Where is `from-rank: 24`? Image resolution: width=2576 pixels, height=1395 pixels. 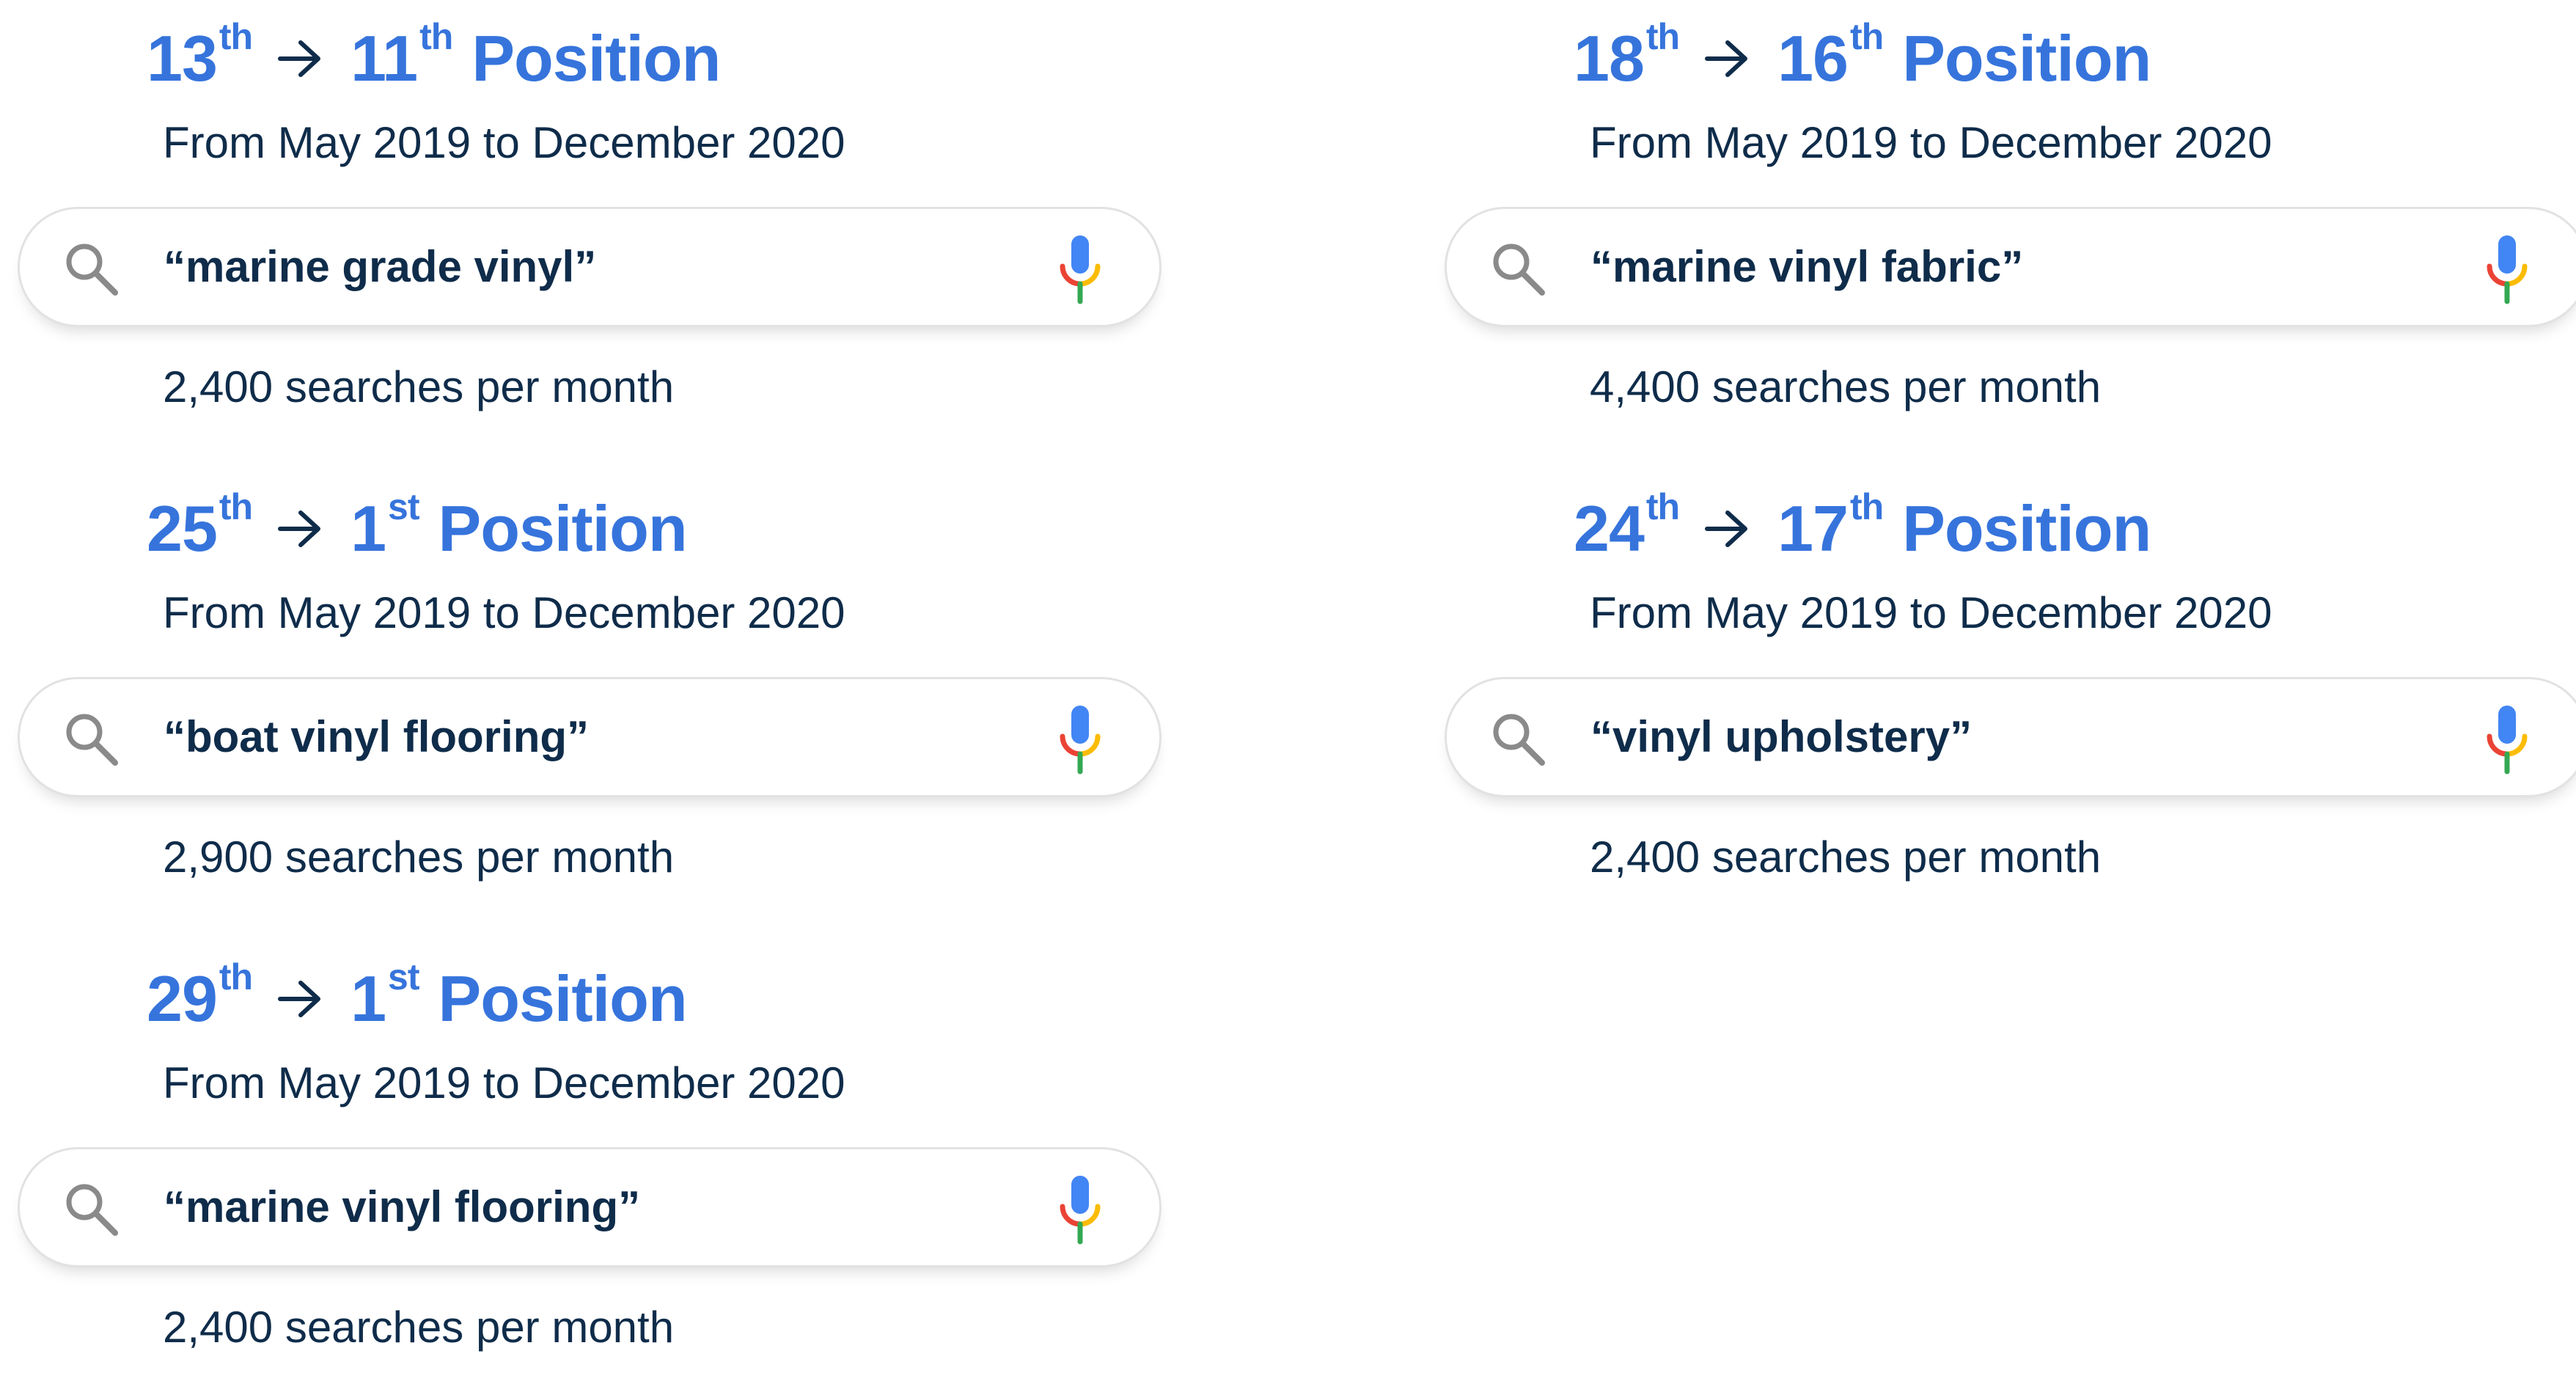 from-rank: 24 is located at coordinates (1610, 528).